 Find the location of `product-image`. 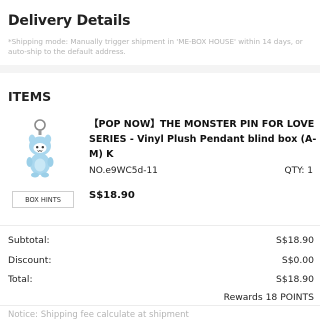

product-image is located at coordinates (40, 149).